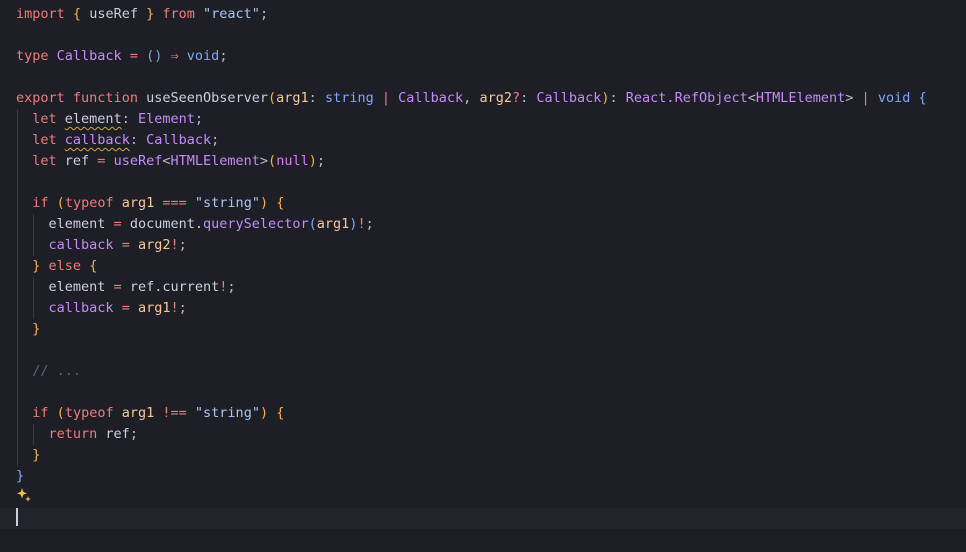 This screenshot has width=966, height=552. I want to click on code-line: if (typeof arg1 === "string") {, so click(491, 203).